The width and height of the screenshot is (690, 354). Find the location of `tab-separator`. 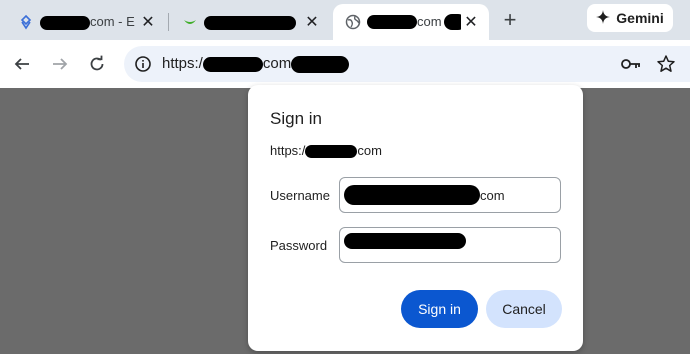

tab-separator is located at coordinates (168, 22).